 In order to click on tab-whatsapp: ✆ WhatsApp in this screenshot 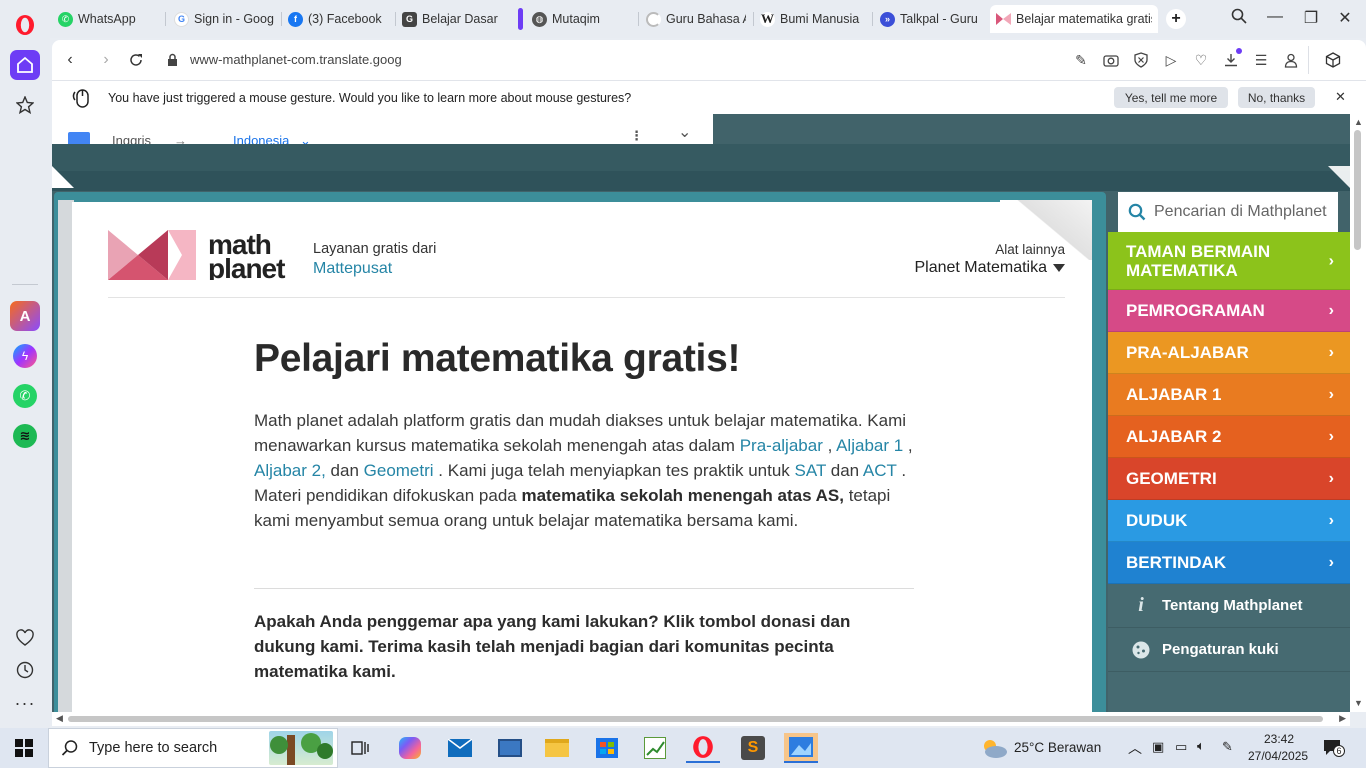, I will do `click(108, 19)`.